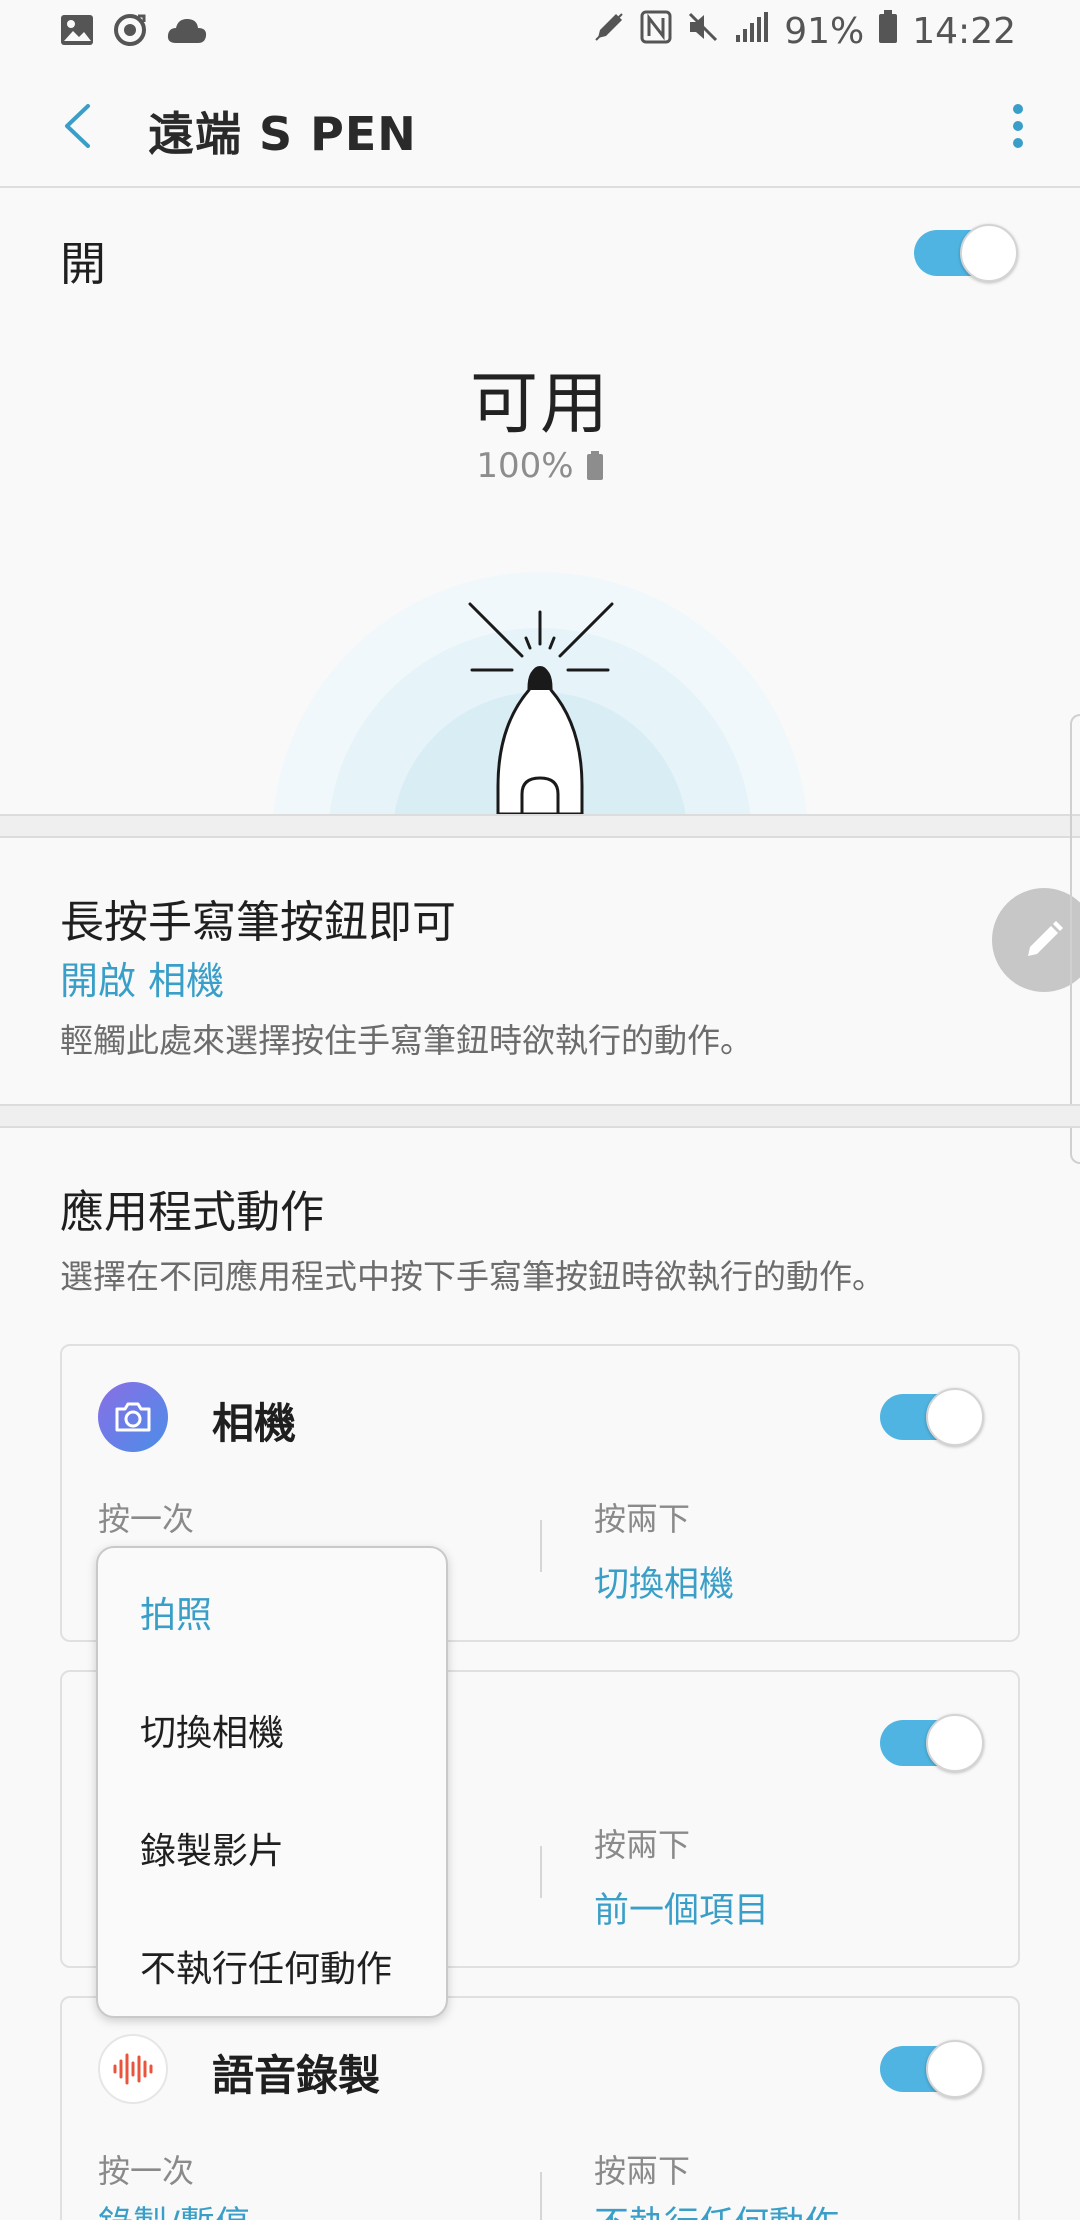 The height and width of the screenshot is (2220, 1080). What do you see at coordinates (703, 31) in the screenshot?
I see `mute-icon` at bounding box center [703, 31].